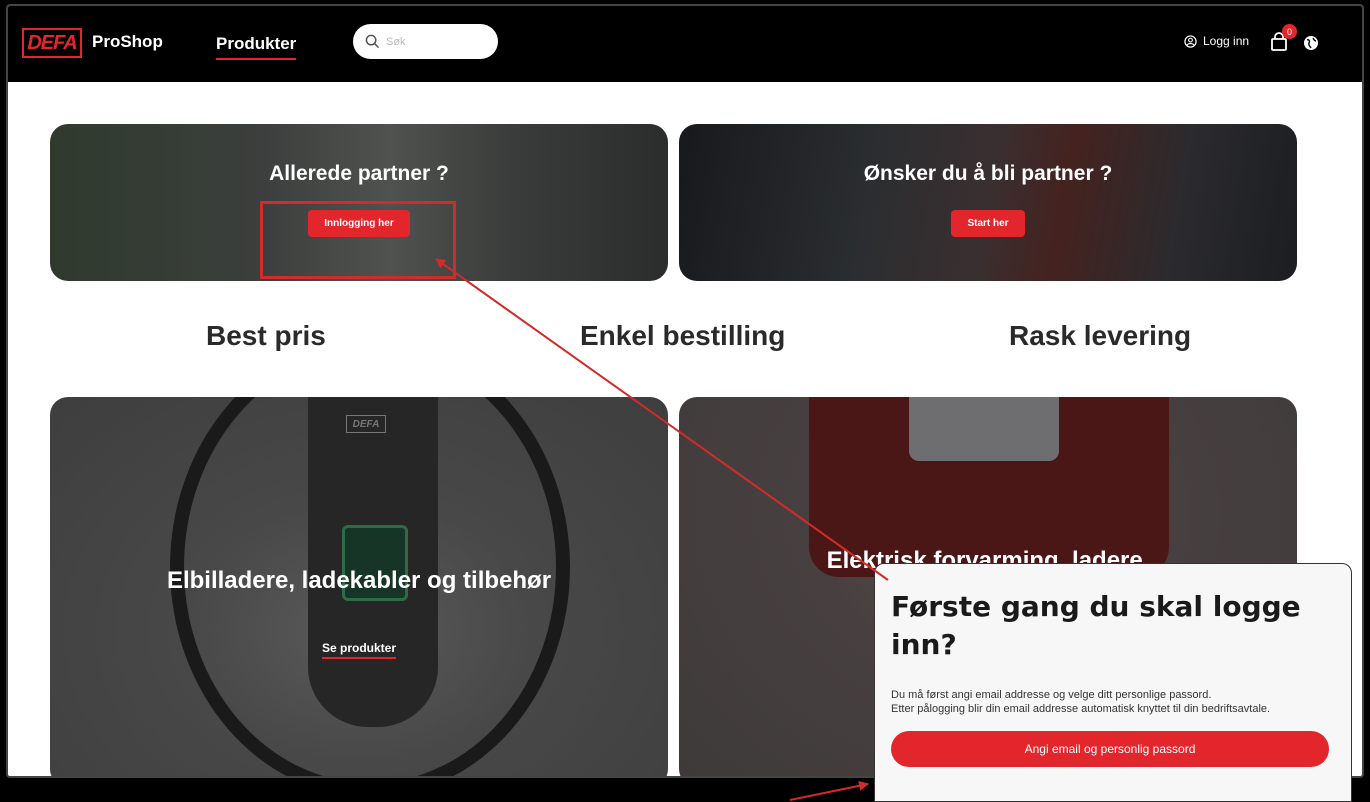 This screenshot has height=802, width=1370. I want to click on nav-products-link: Produkter, so click(256, 47).